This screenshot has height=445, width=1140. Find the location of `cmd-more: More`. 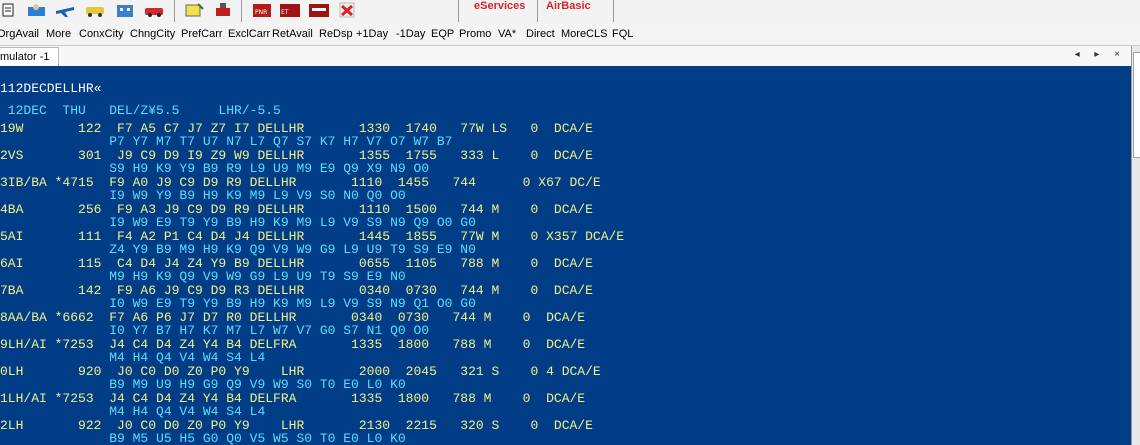

cmd-more: More is located at coordinates (58, 34).